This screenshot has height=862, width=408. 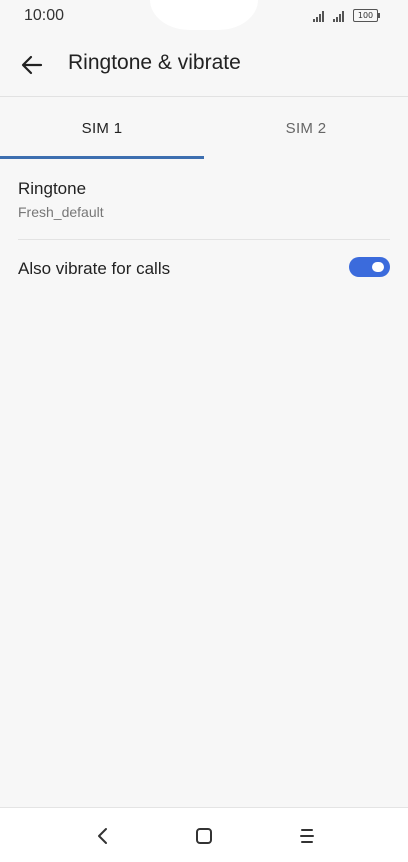 I want to click on tab-sim-2: SIM 2, so click(x=306, y=128).